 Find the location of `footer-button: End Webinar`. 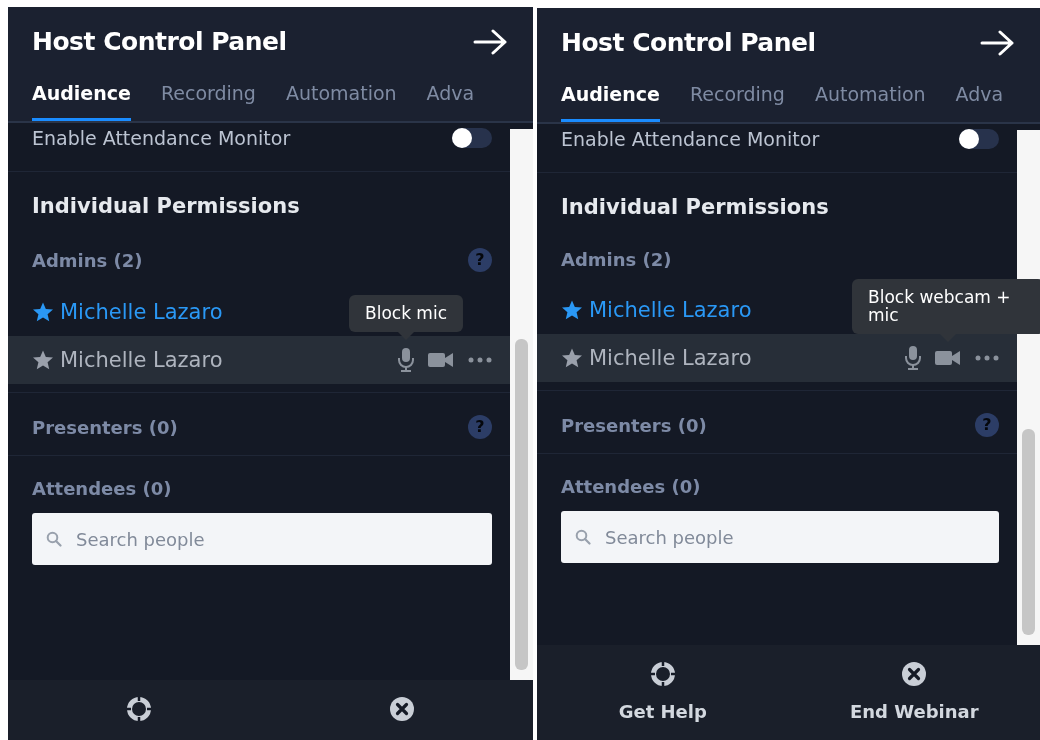

footer-button: End Webinar is located at coordinates (914, 691).